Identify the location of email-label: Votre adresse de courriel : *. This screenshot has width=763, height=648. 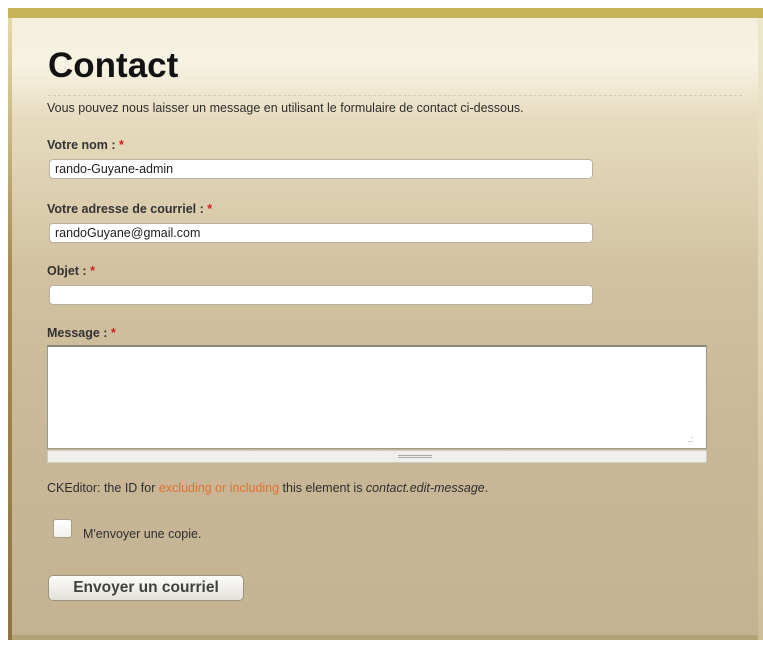
(129, 209).